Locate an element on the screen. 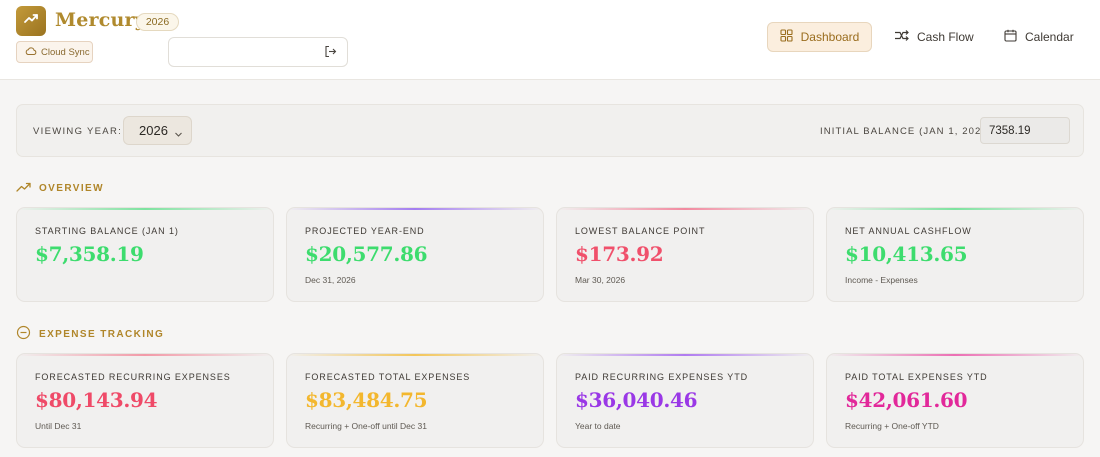 Image resolution: width=1100 pixels, height=457 pixels. cloud-sync-label: Cloud Sync is located at coordinates (65, 52).